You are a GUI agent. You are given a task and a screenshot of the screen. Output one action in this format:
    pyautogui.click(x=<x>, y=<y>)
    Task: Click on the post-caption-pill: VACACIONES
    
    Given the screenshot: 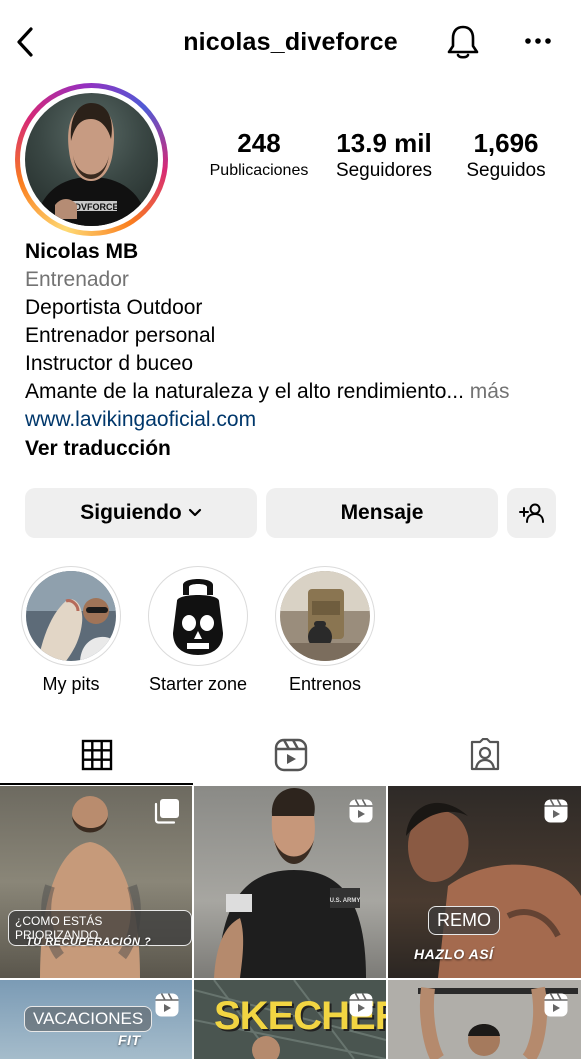 What is the action you would take?
    pyautogui.click(x=88, y=1019)
    